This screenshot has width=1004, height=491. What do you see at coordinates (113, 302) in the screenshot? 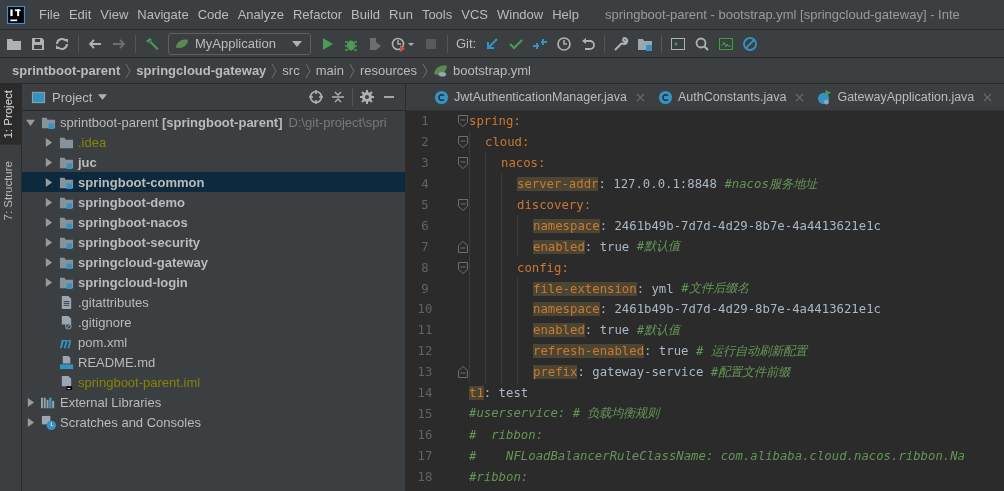
I see `tree-item: .gitattributes` at bounding box center [113, 302].